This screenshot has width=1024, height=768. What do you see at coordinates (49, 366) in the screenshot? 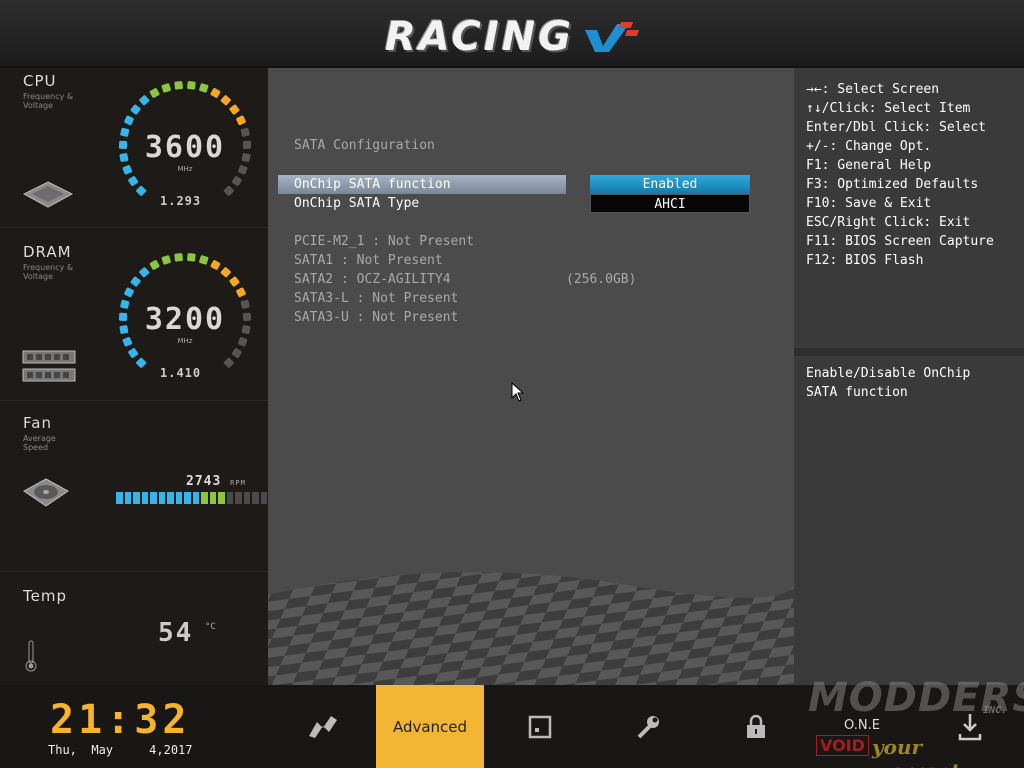
I see `dram-module-icon` at bounding box center [49, 366].